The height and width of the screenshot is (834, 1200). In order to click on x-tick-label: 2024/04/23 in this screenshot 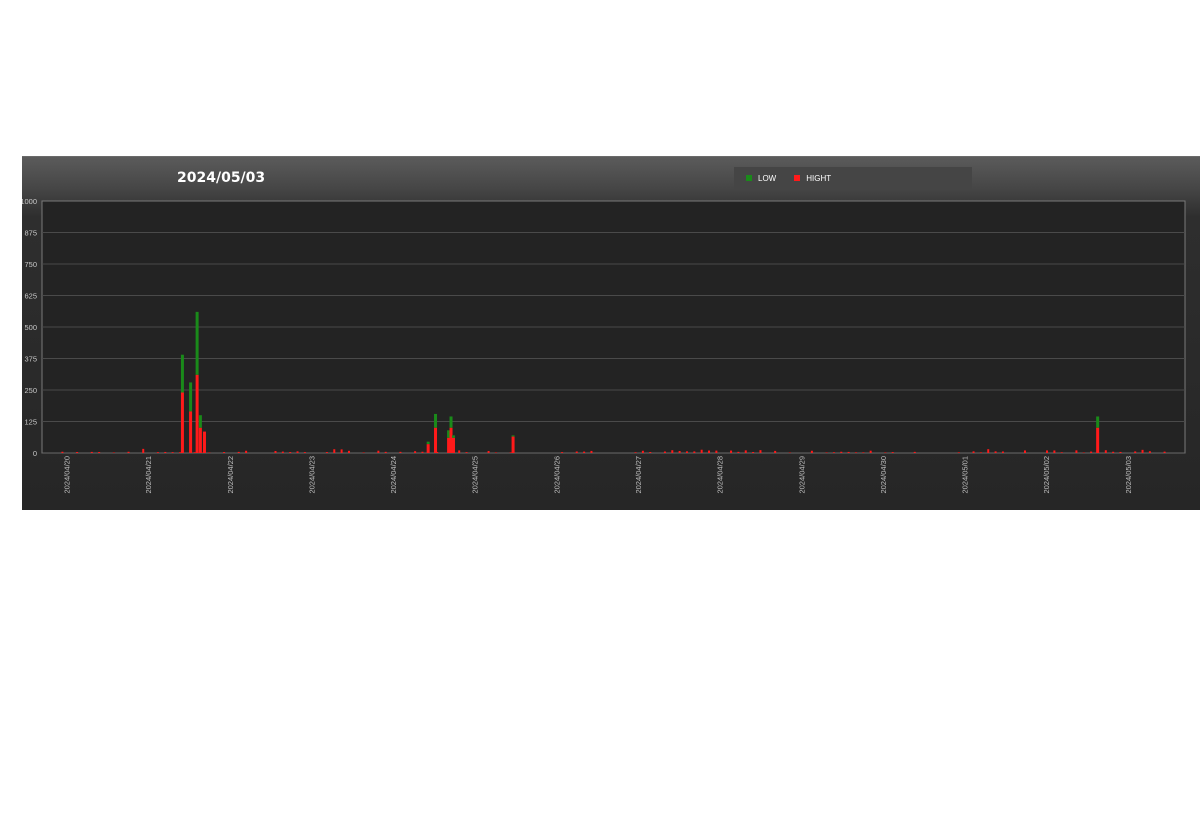, I will do `click(311, 475)`.